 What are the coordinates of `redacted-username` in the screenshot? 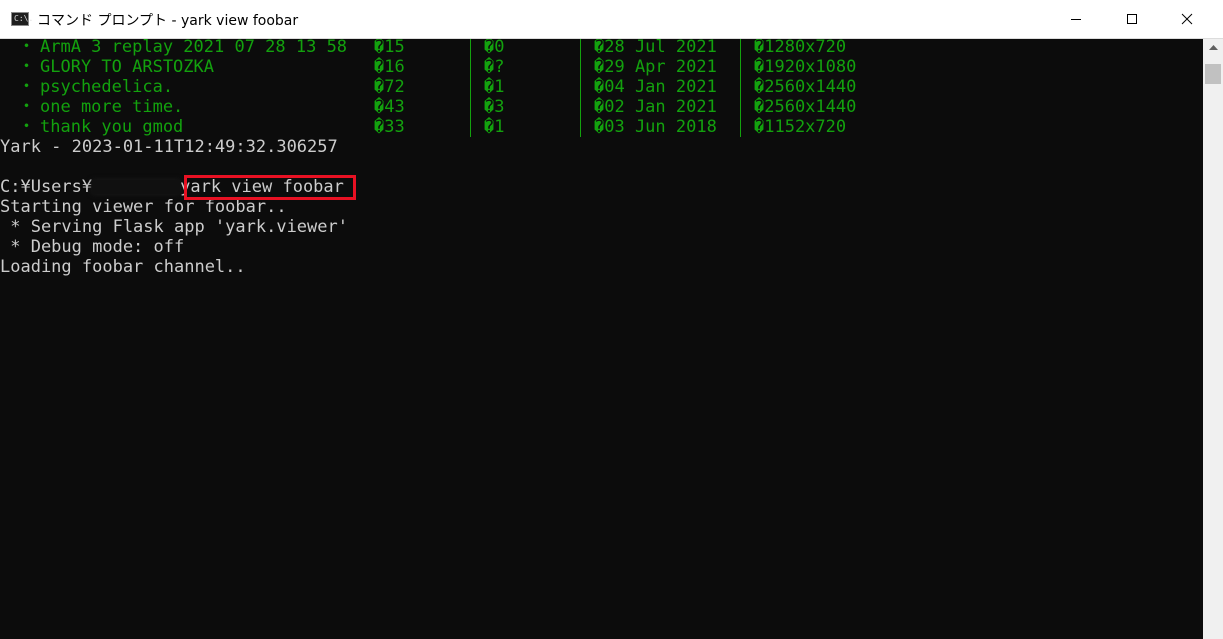 It's located at (136, 187).